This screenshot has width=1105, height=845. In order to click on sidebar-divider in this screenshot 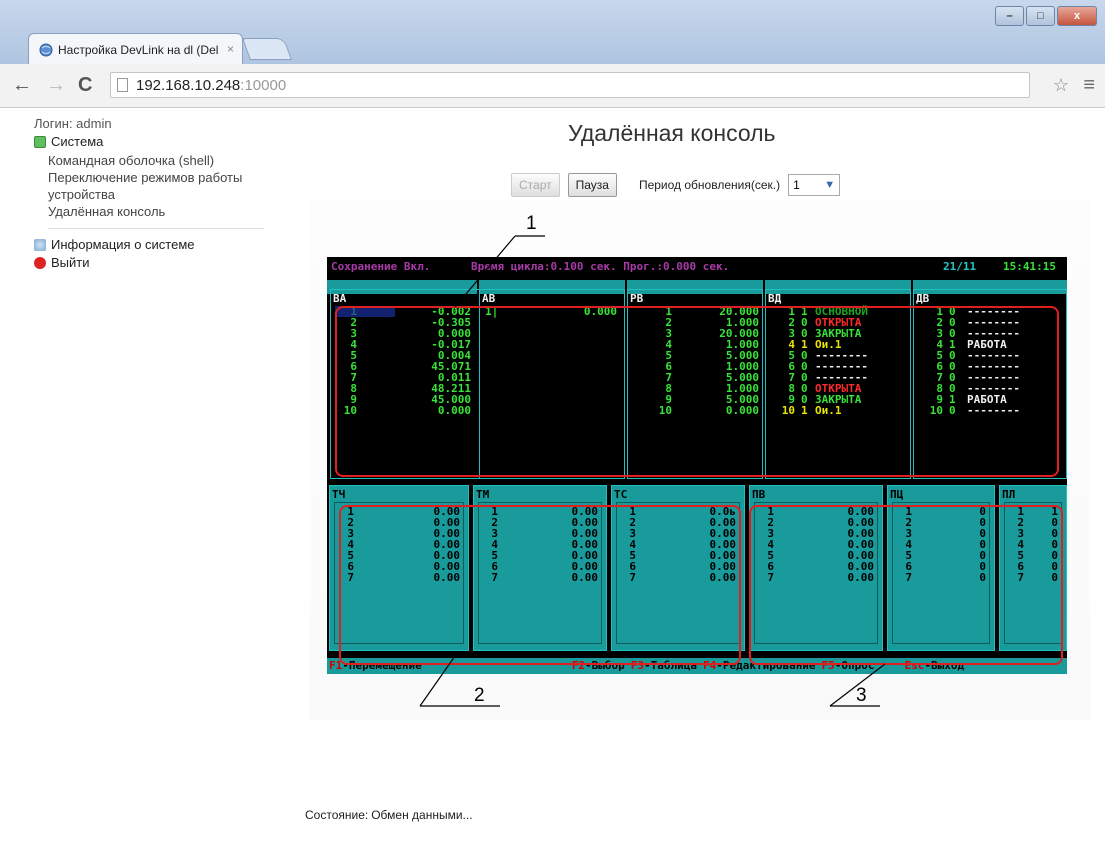, I will do `click(156, 228)`.